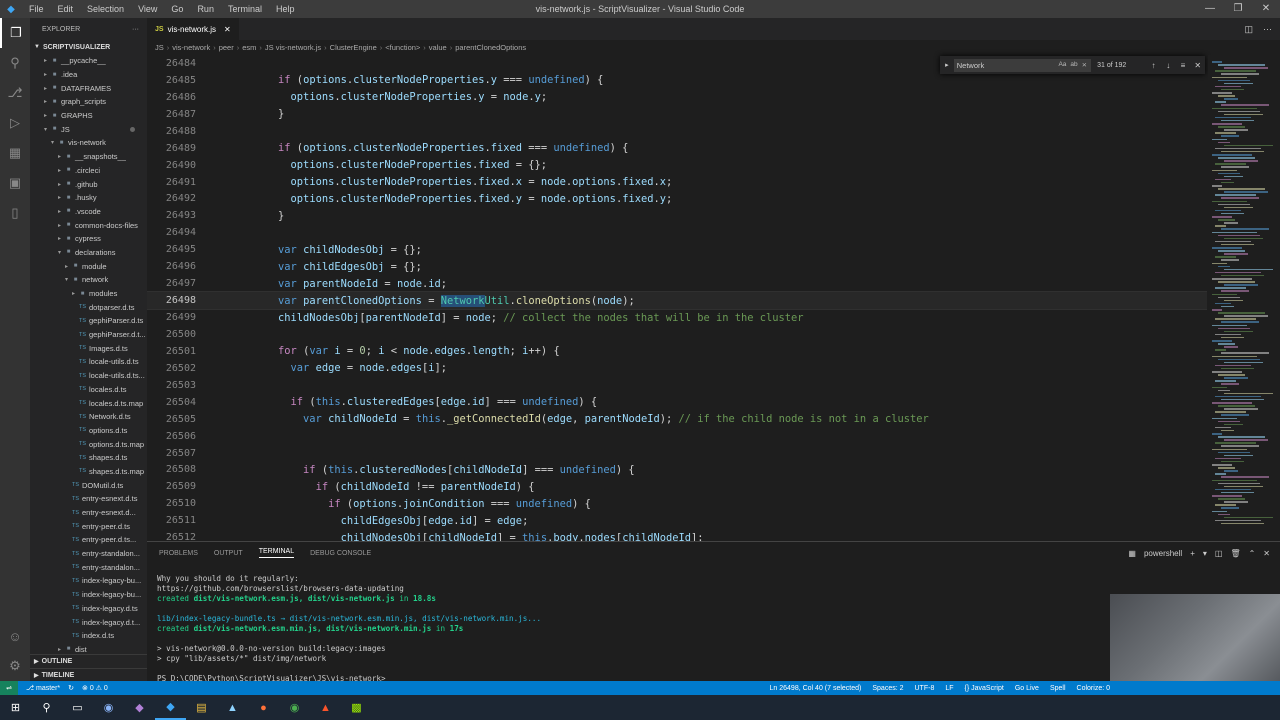  Describe the element at coordinates (1084, 65) in the screenshot. I see `regex-icon: ⨯` at that location.